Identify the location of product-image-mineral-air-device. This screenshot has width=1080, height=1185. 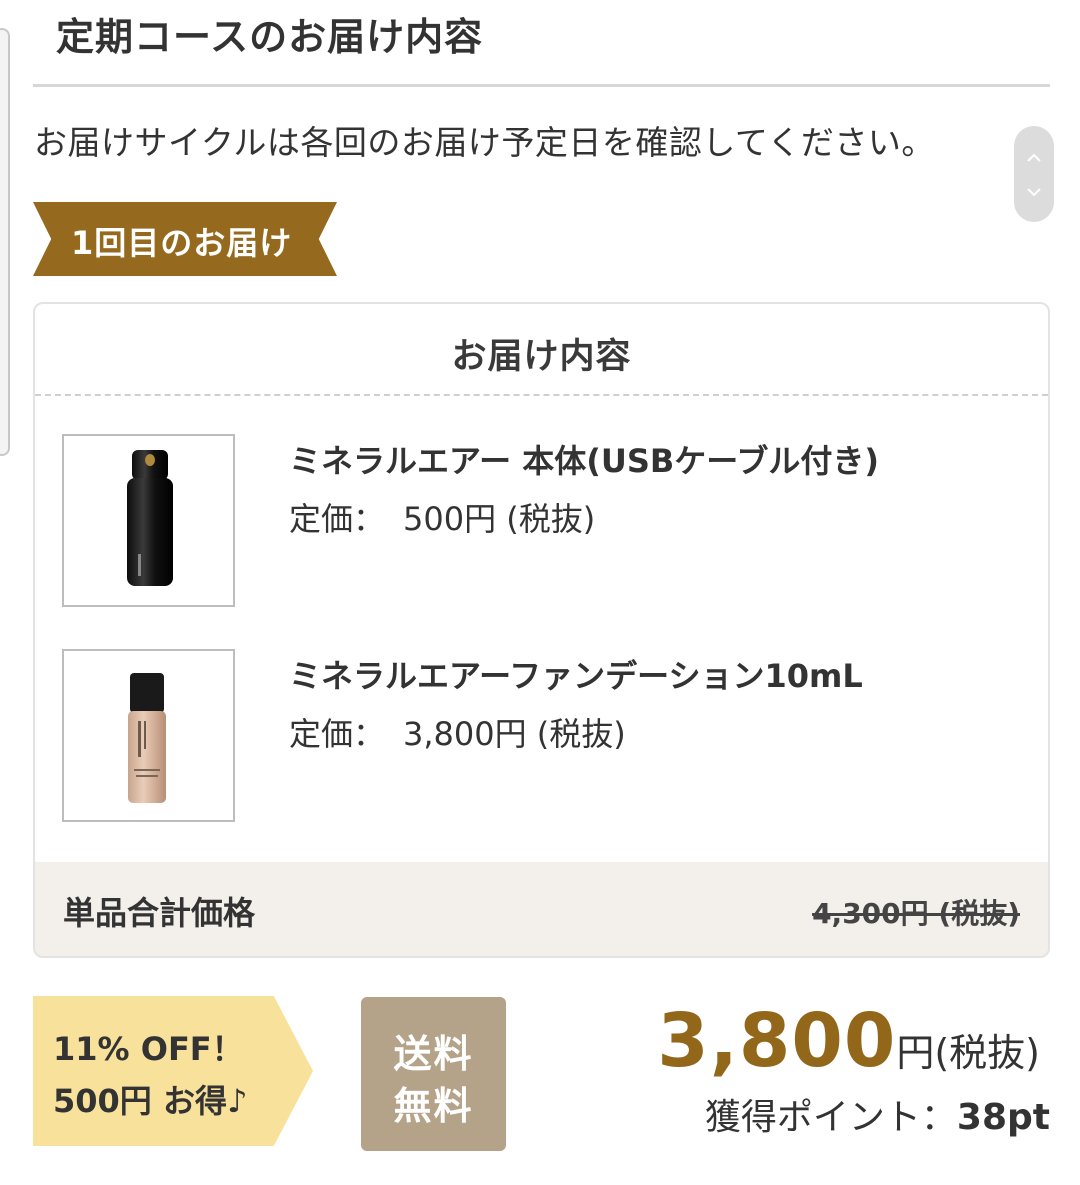
(148, 520).